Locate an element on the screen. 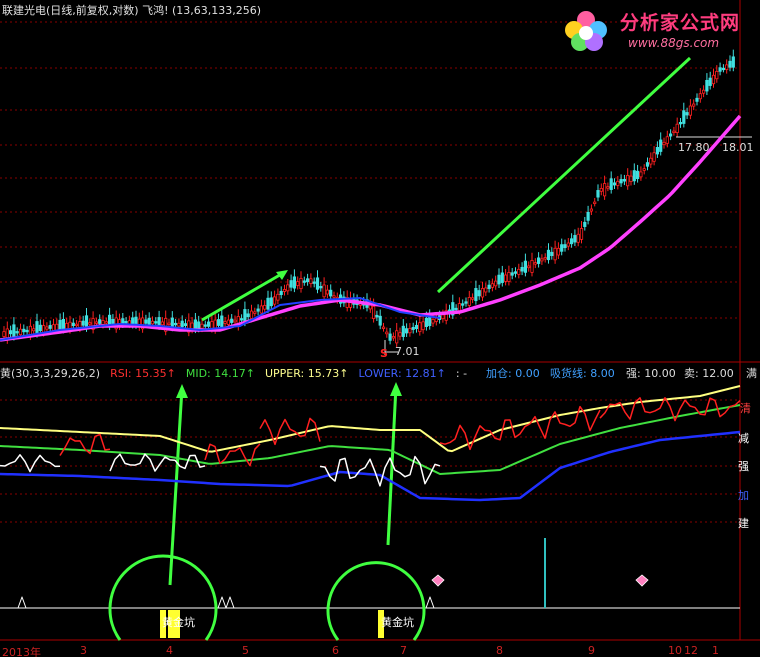 This screenshot has height=657, width=760. ind-jiacang: 加仓: 0.00 is located at coordinates (513, 373).